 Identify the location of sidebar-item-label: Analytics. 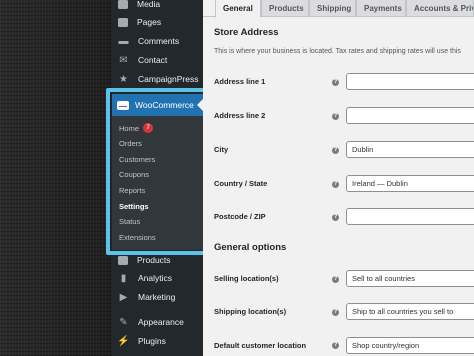
(155, 278).